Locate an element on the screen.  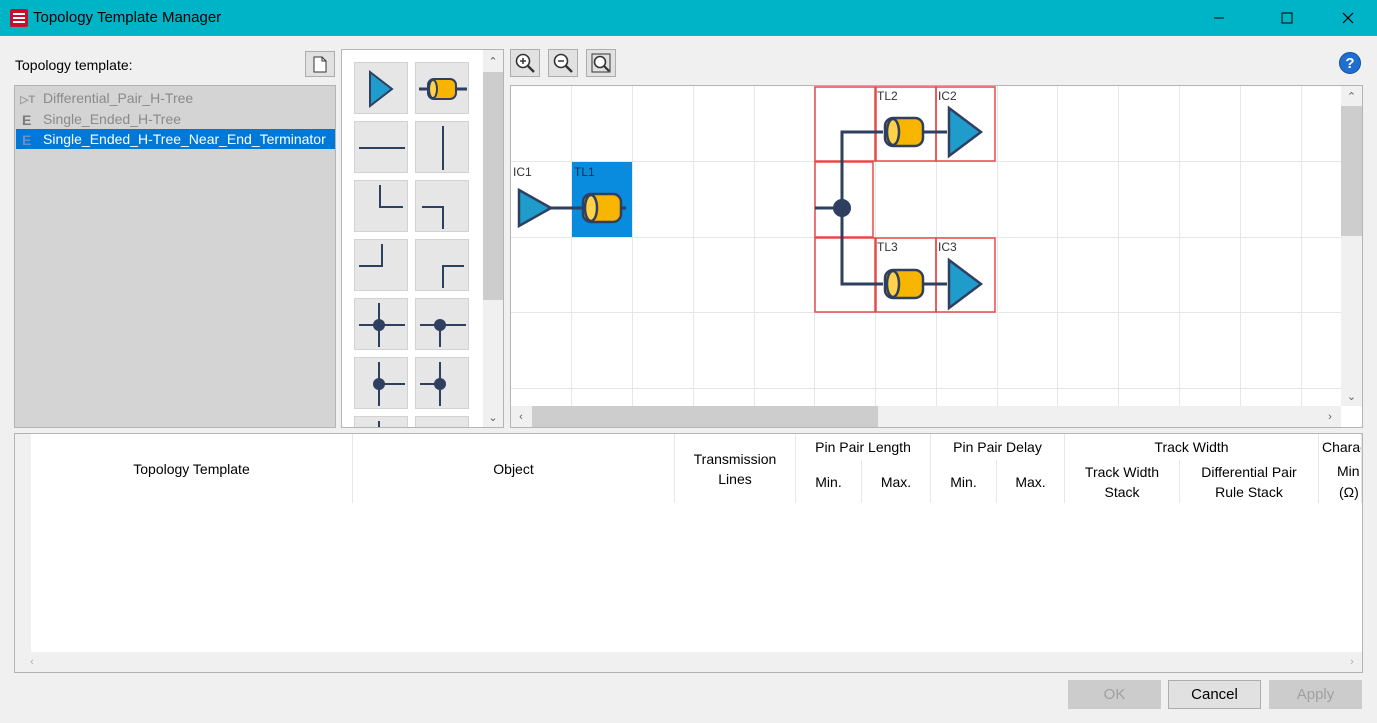
maximize-icon is located at coordinates (1287, 18).